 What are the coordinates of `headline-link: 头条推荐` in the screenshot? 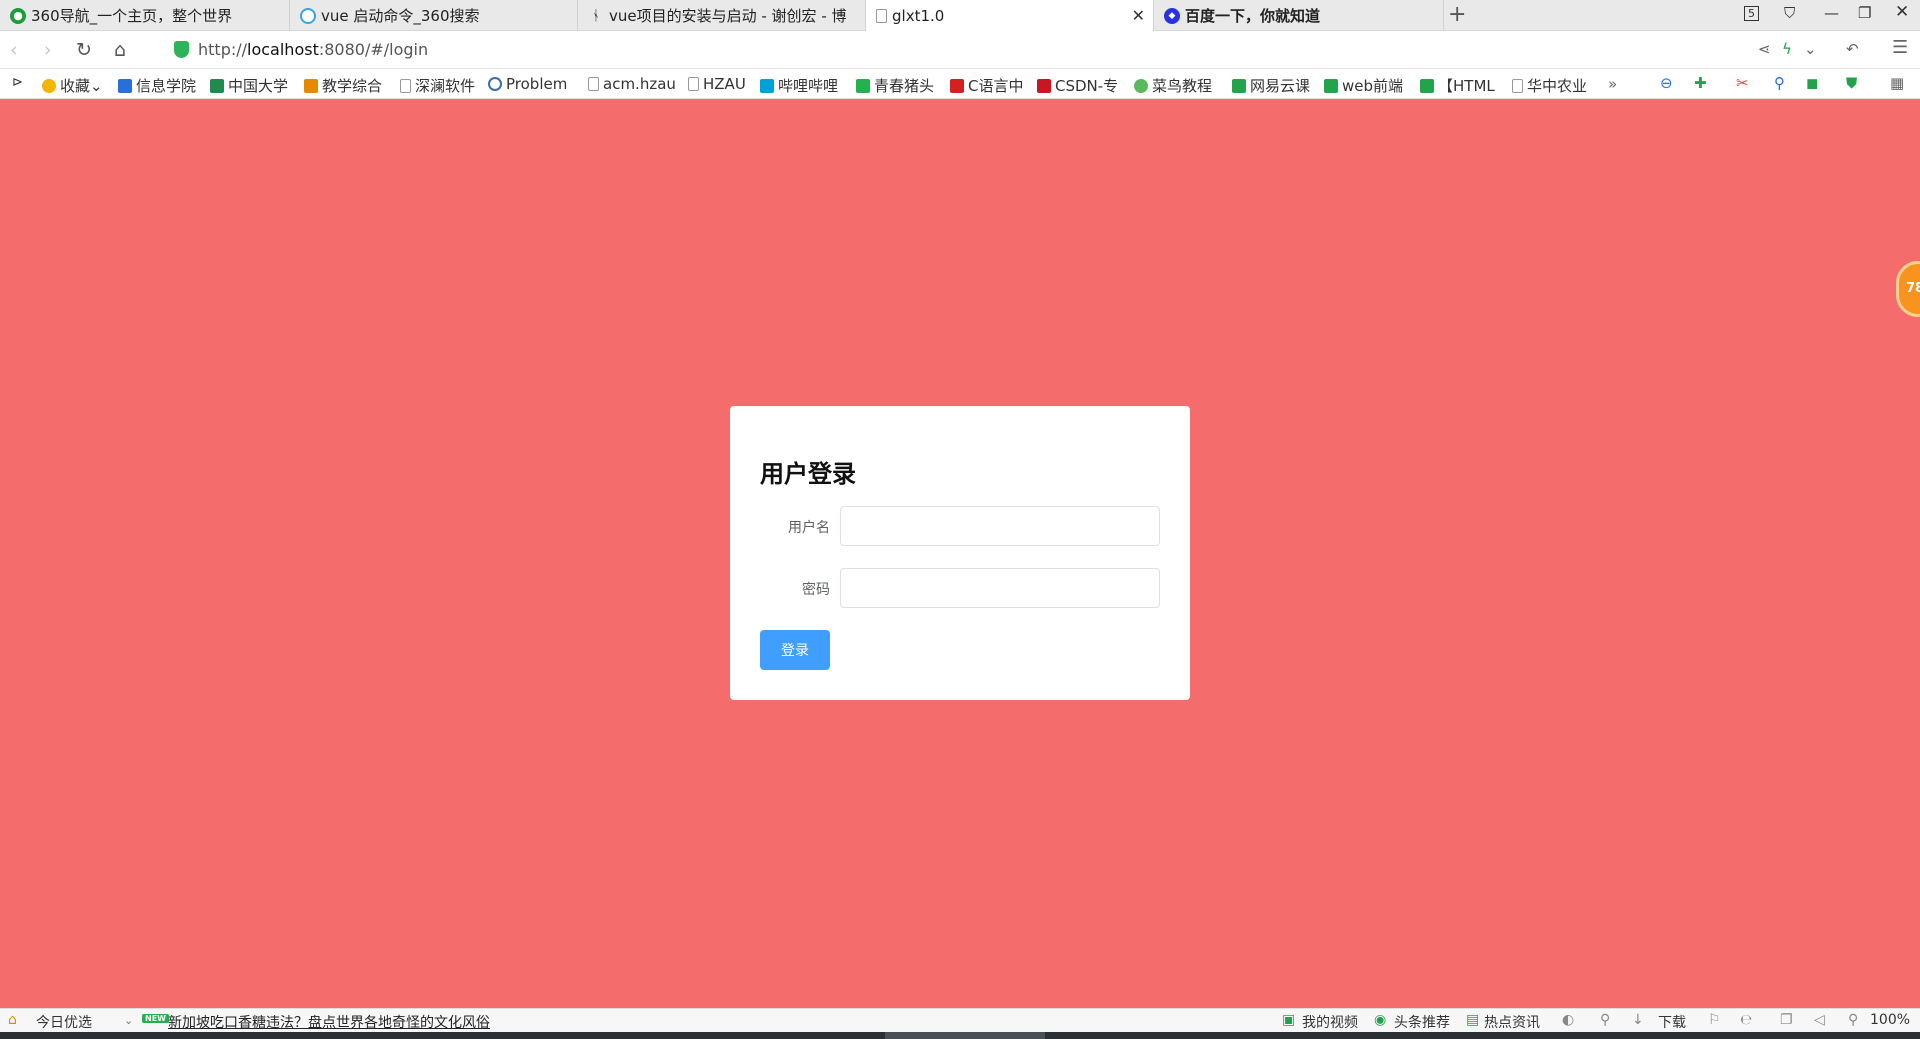 It's located at (1422, 1022).